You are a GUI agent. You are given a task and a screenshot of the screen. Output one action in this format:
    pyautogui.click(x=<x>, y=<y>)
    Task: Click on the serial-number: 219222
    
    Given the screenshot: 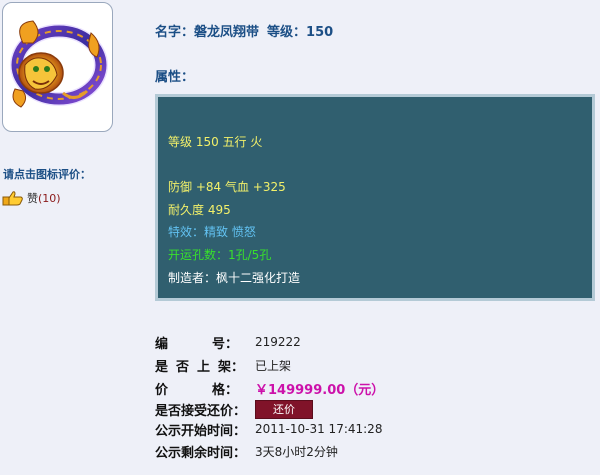 What is the action you would take?
    pyautogui.click(x=278, y=342)
    